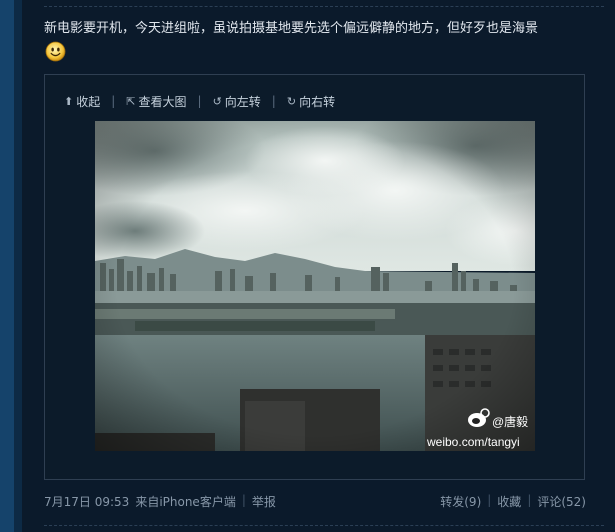  I want to click on post-text: 新电影要开机，今天进组啦，虽说拍摄基地要先选个偏远僻静的地方，但好歹也是海景, so click(291, 28).